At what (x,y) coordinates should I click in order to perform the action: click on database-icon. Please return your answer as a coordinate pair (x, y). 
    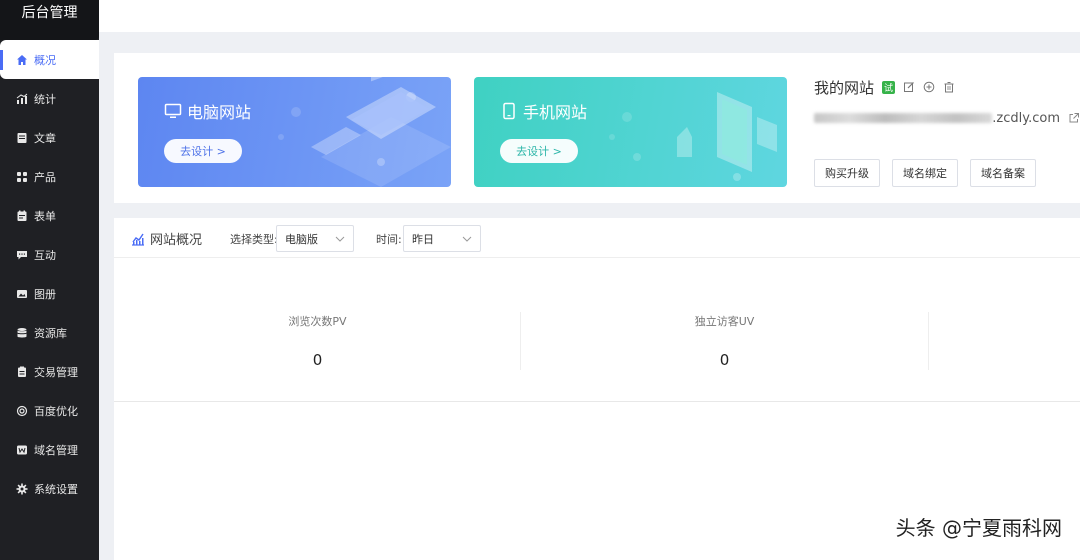
    Looking at the image, I should click on (22, 333).